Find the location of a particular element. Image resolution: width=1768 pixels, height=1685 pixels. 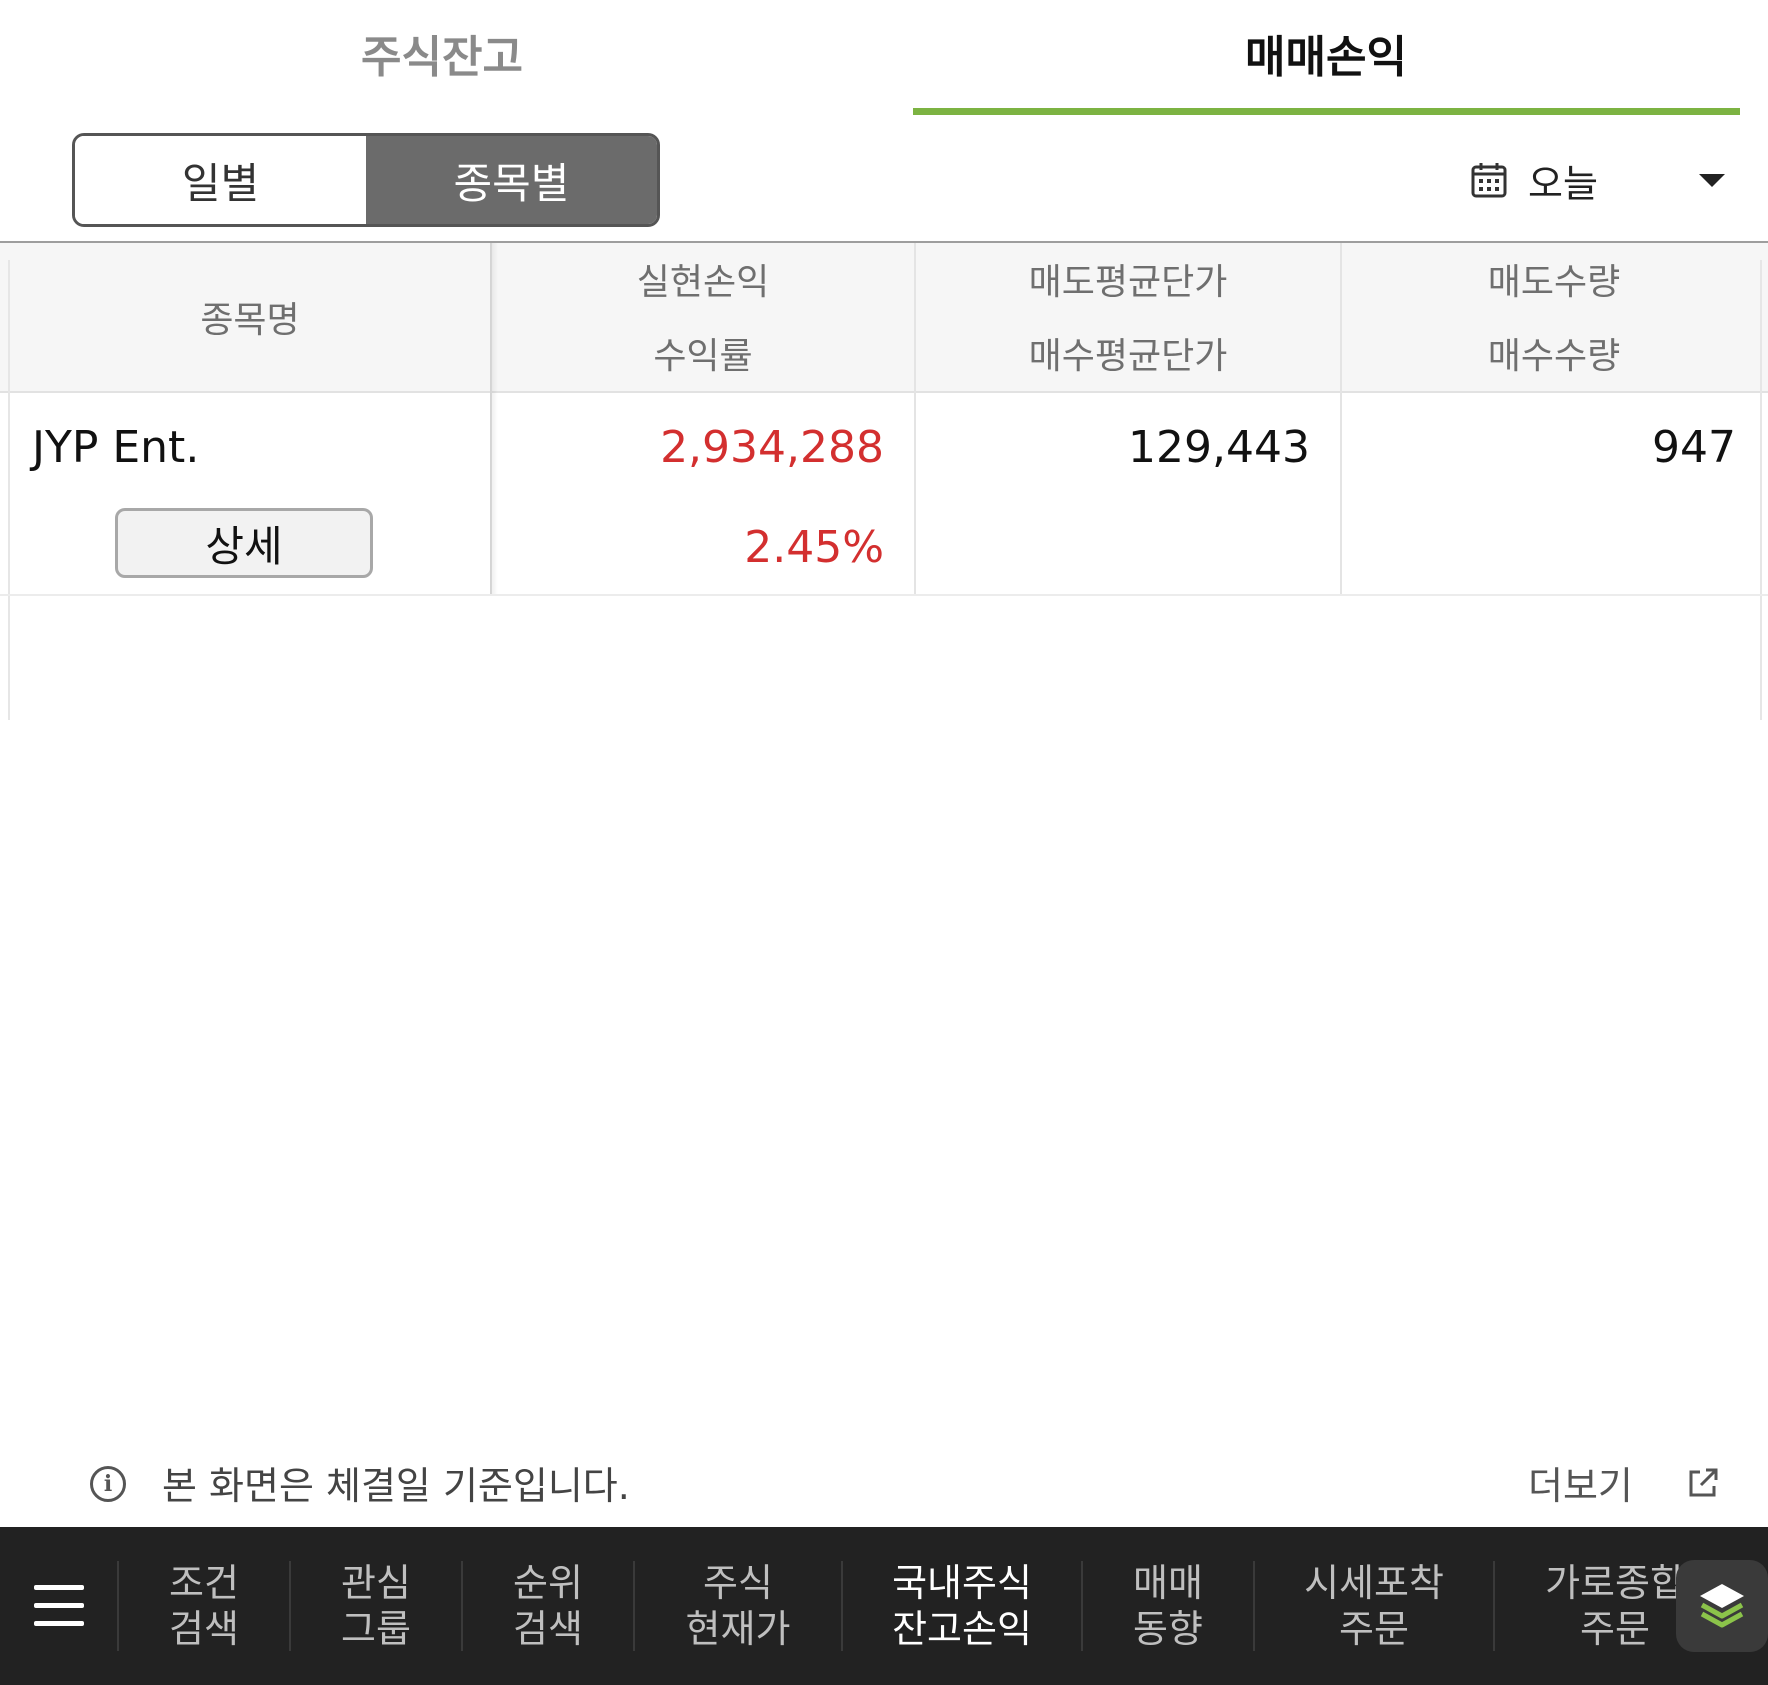

date-filter-dropdown: 오늘 is located at coordinates (1597, 180).